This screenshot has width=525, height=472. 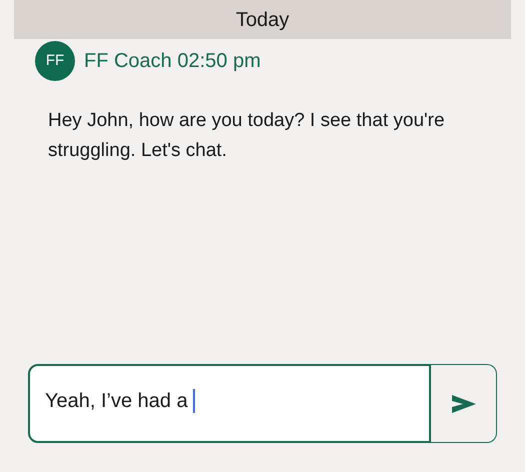 I want to click on text-cursor, so click(x=194, y=400).